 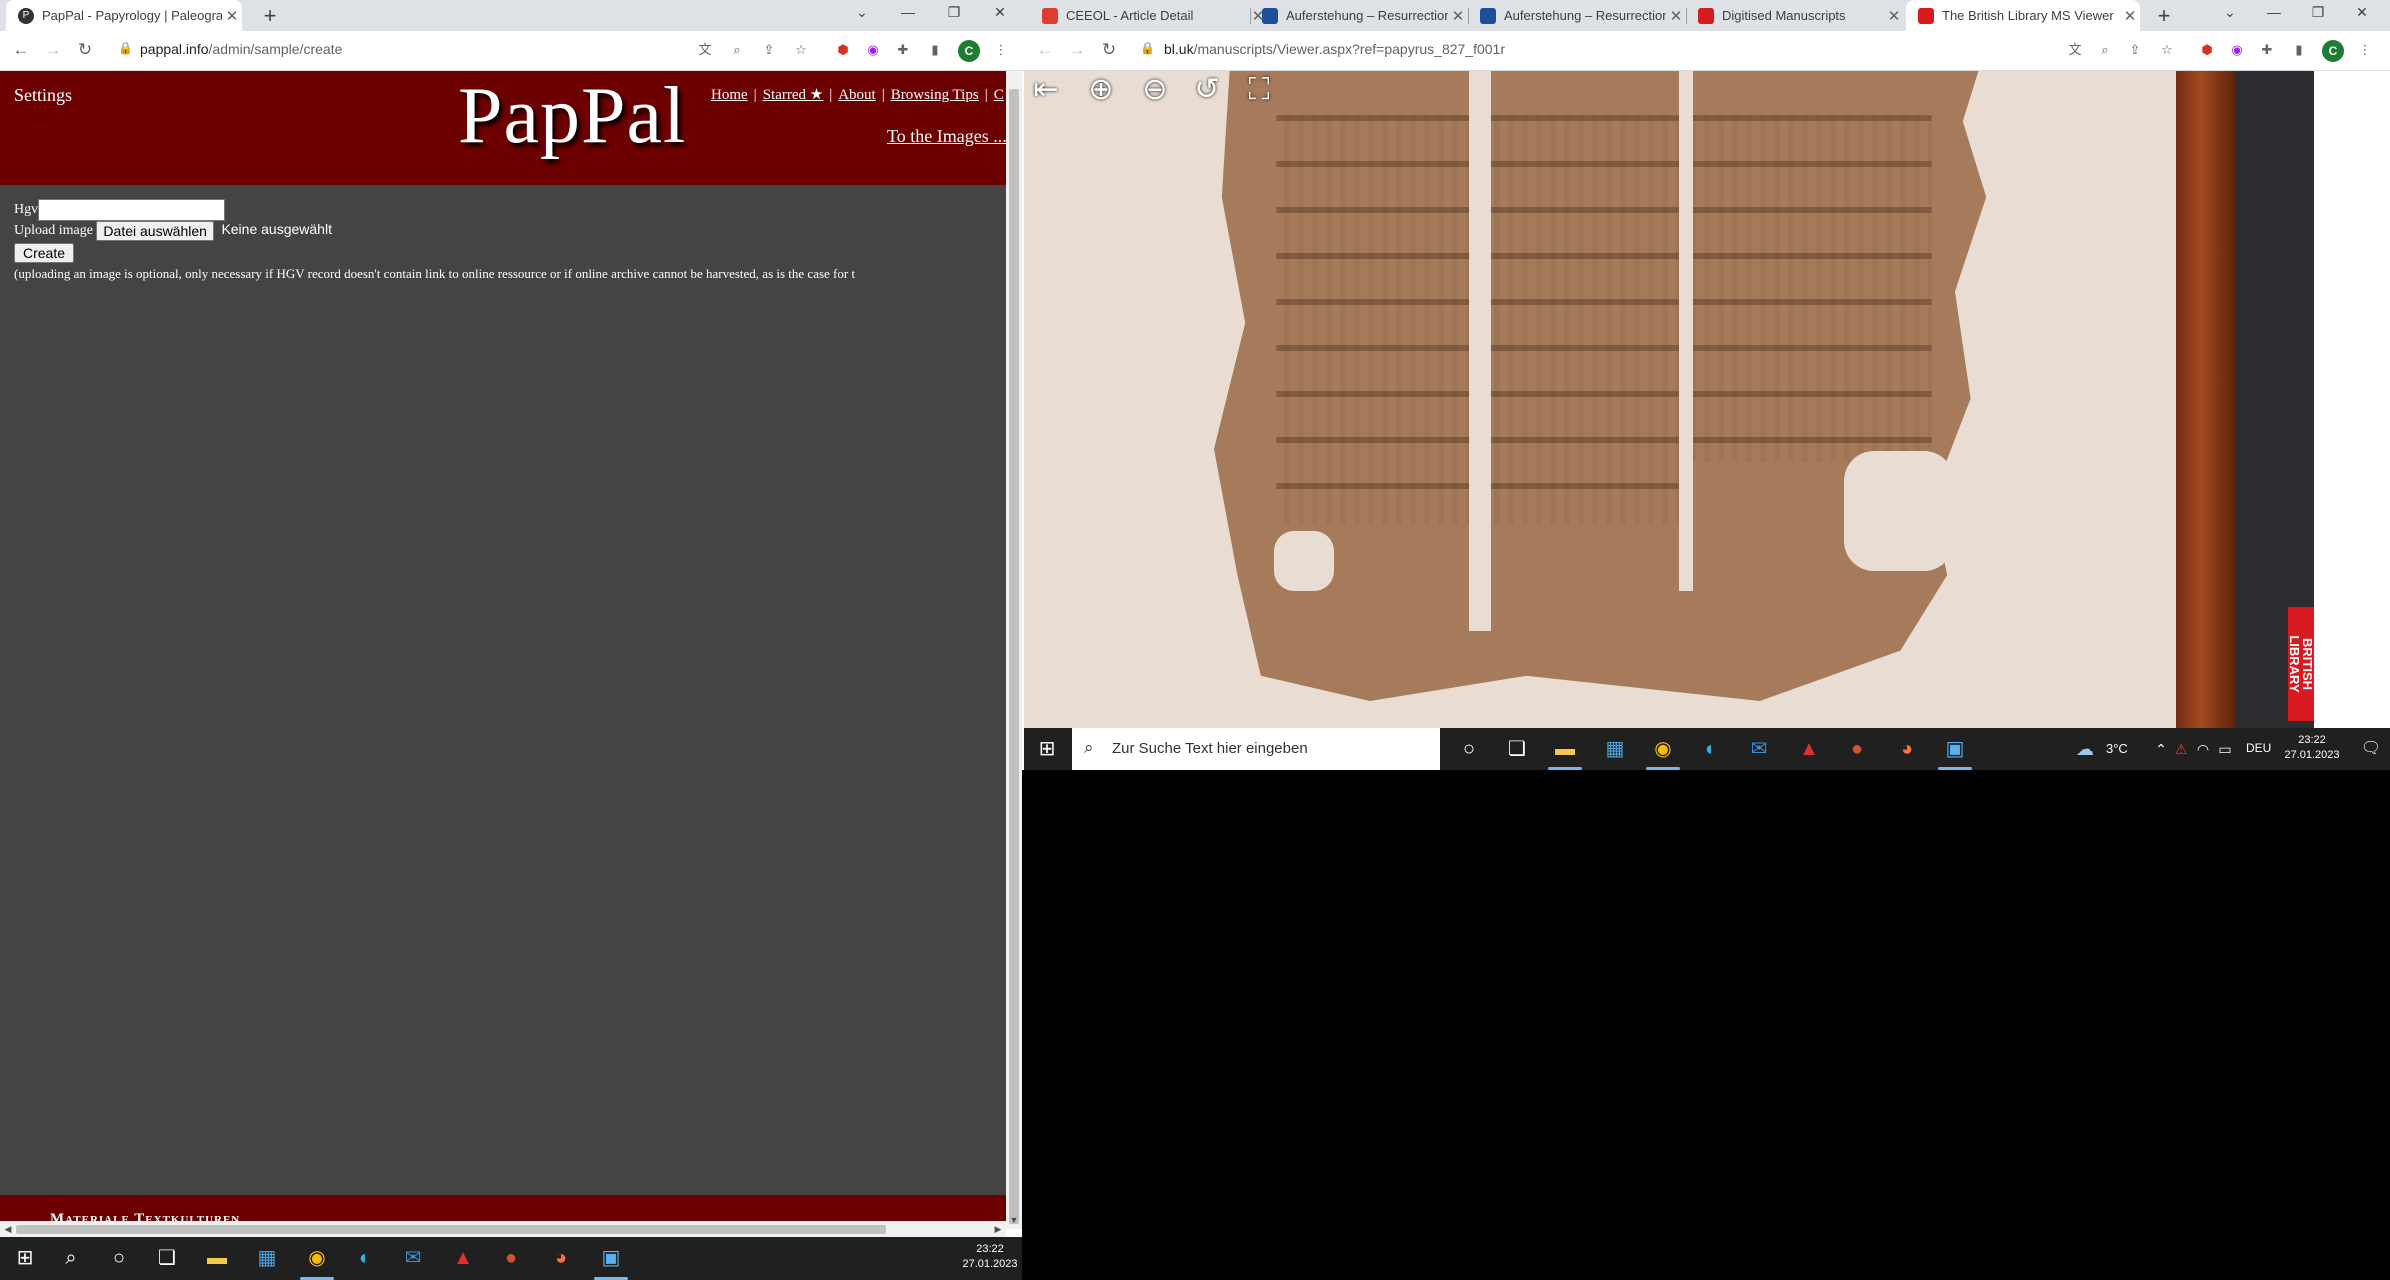 I want to click on nav-browsing-tips: Browsing Tips, so click(x=935, y=95).